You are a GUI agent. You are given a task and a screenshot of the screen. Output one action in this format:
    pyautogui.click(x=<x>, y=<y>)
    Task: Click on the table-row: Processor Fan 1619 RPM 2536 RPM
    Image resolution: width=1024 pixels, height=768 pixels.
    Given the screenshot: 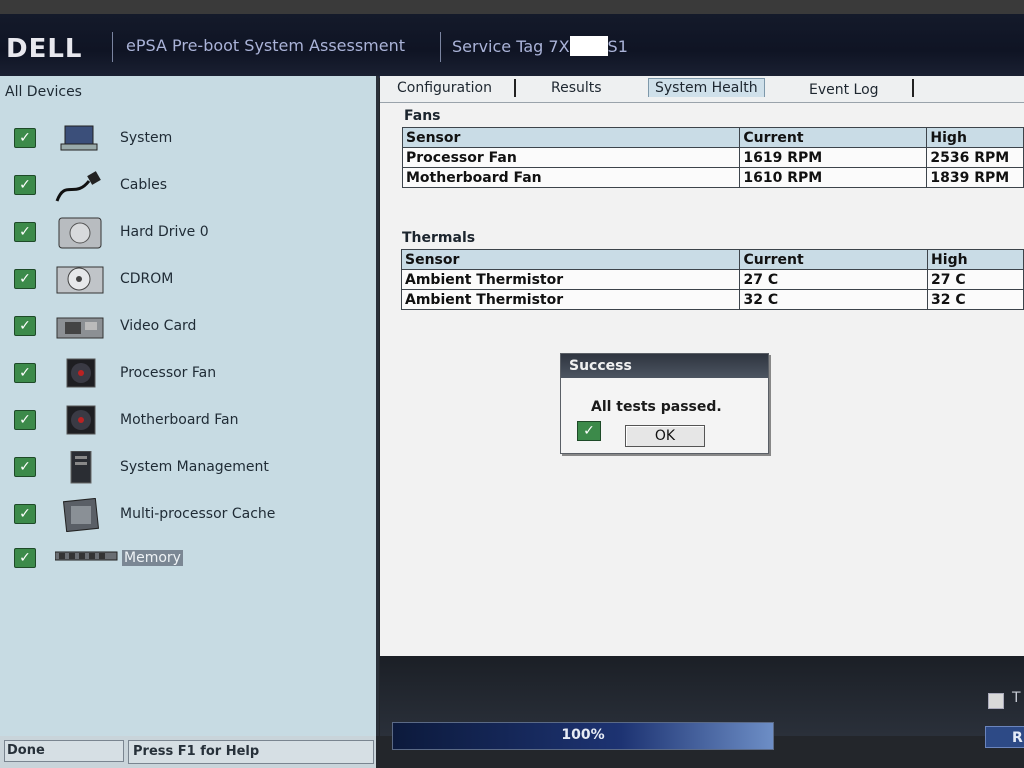 What is the action you would take?
    pyautogui.click(x=712, y=157)
    